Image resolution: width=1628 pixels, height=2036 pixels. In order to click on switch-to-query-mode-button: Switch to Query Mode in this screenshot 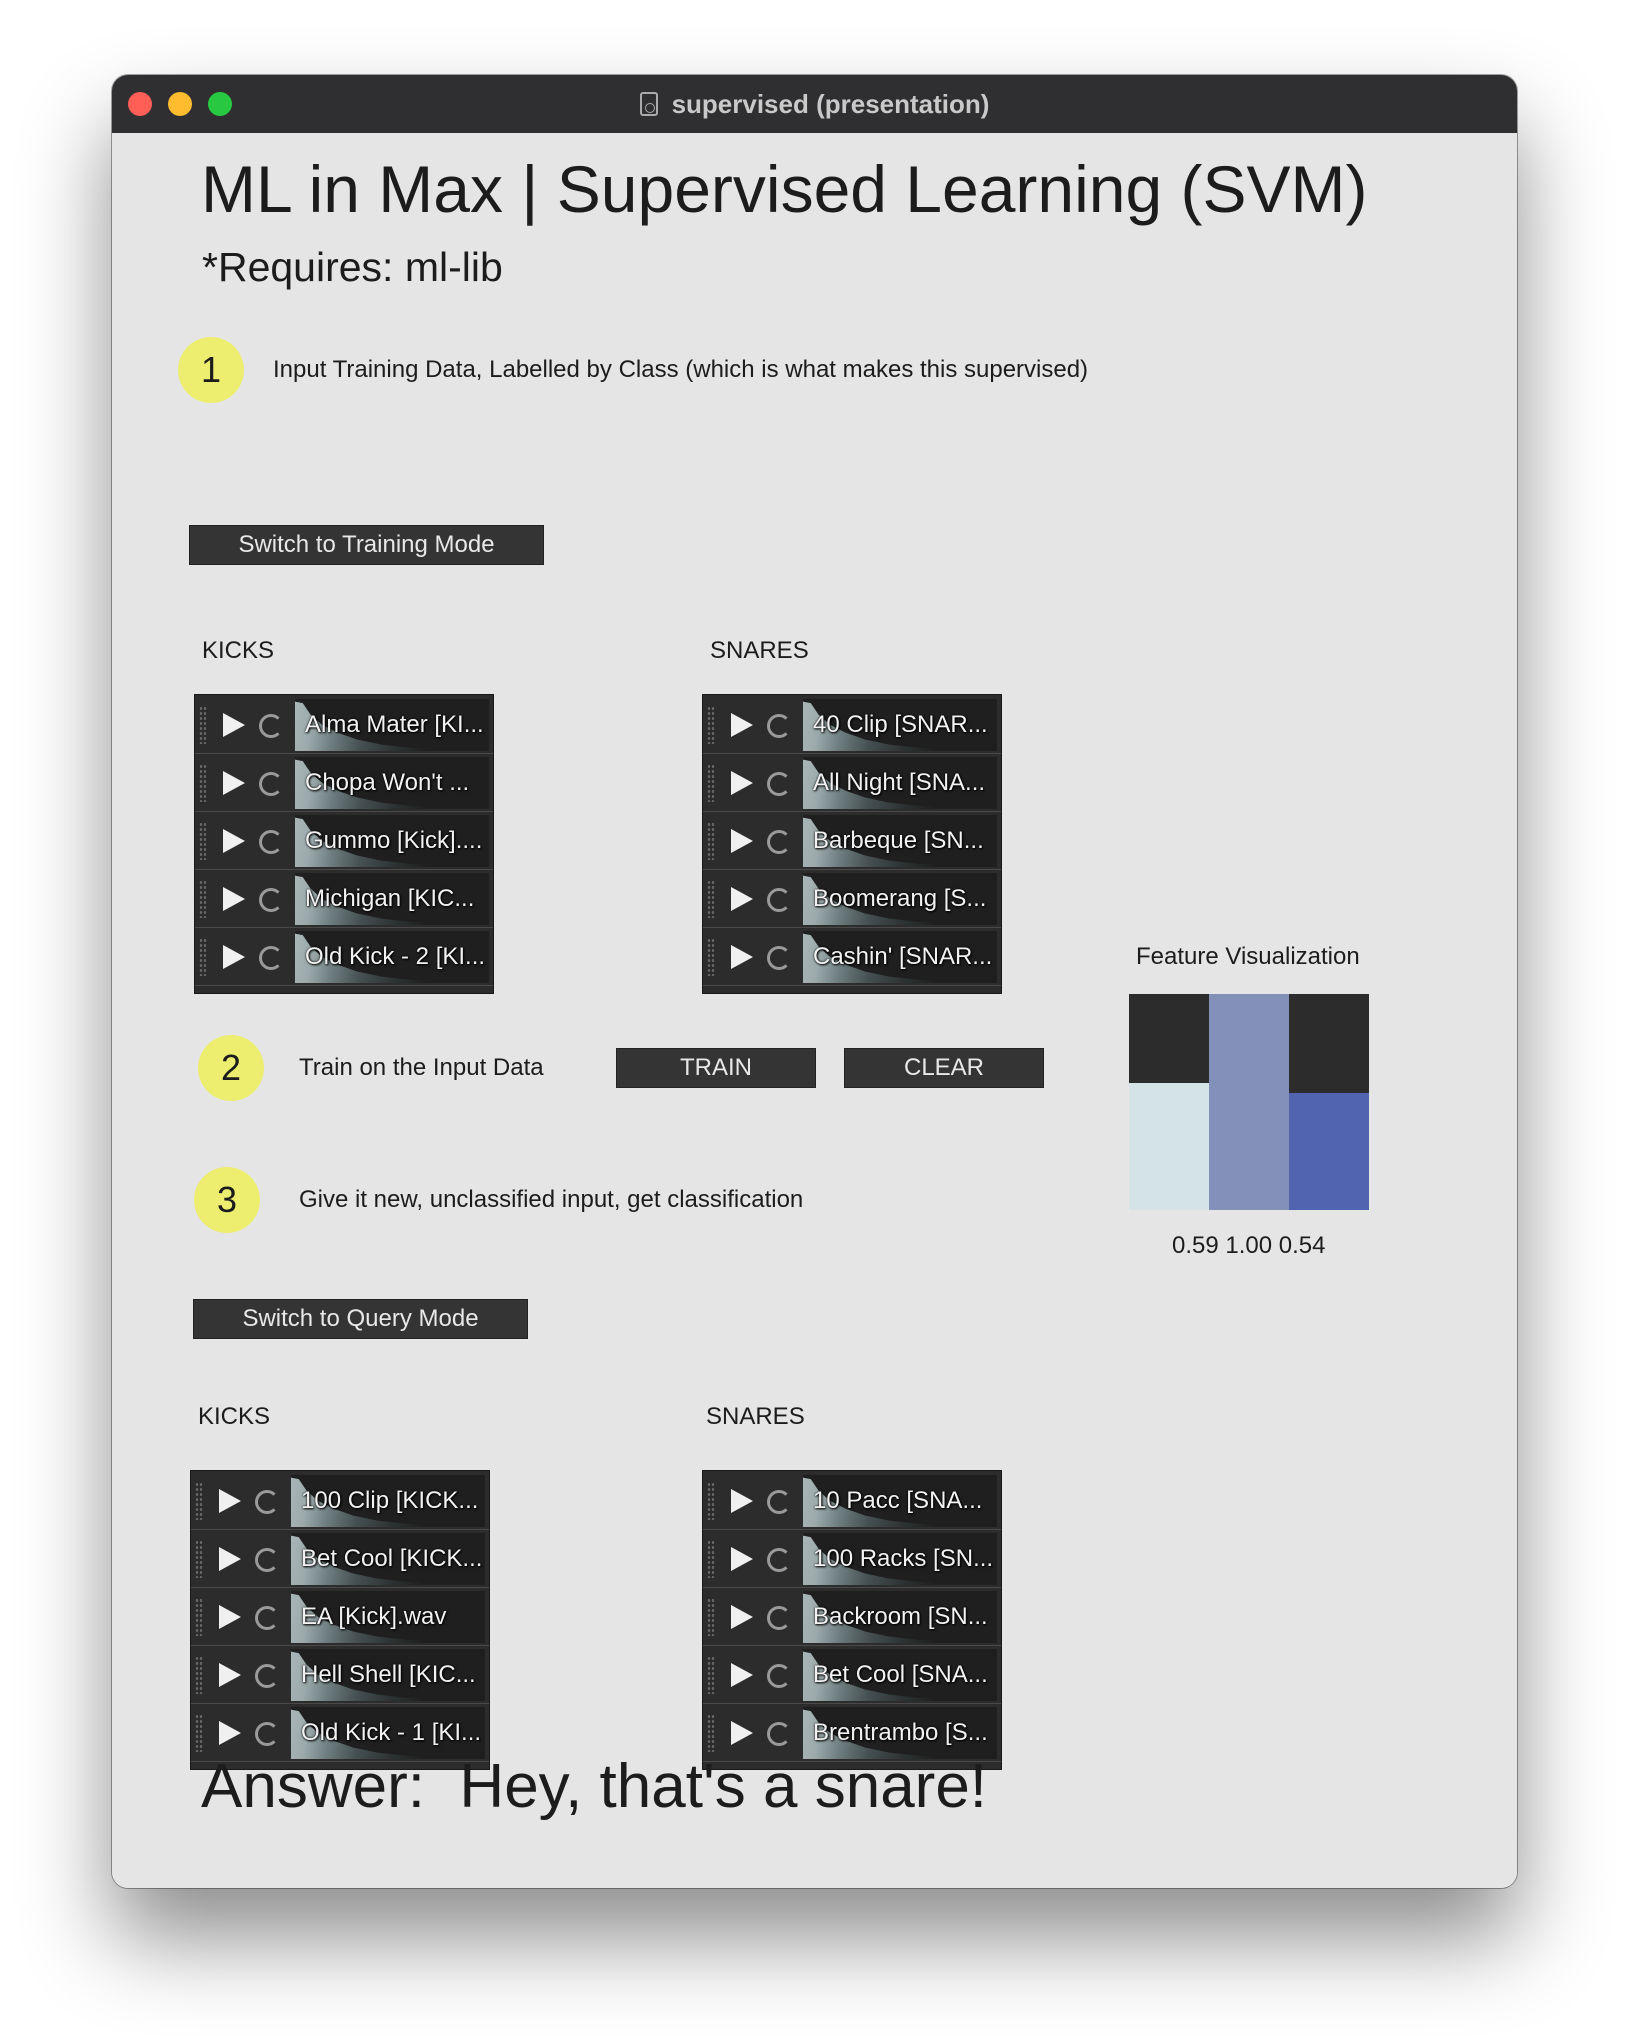, I will do `click(360, 1319)`.